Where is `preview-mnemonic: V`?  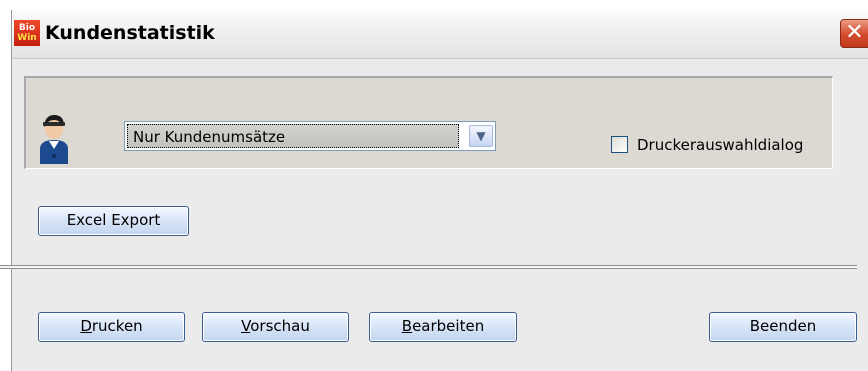 preview-mnemonic: V is located at coordinates (246, 326).